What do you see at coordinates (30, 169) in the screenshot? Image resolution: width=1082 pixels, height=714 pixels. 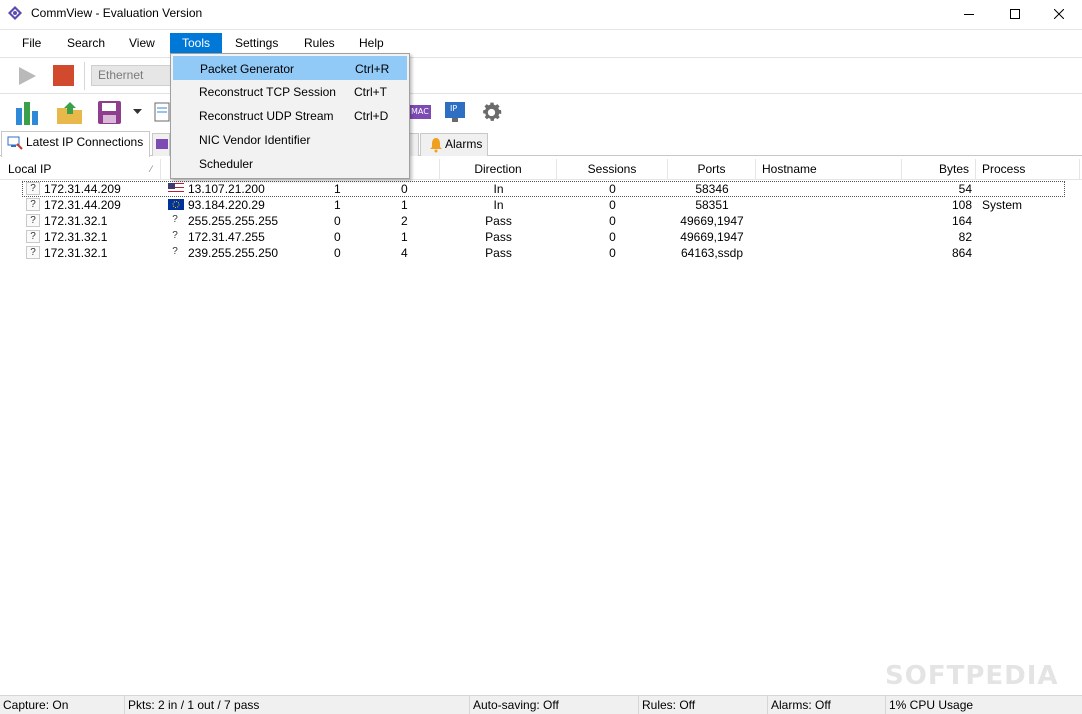 I see `col-local-ip-label: Local IP` at bounding box center [30, 169].